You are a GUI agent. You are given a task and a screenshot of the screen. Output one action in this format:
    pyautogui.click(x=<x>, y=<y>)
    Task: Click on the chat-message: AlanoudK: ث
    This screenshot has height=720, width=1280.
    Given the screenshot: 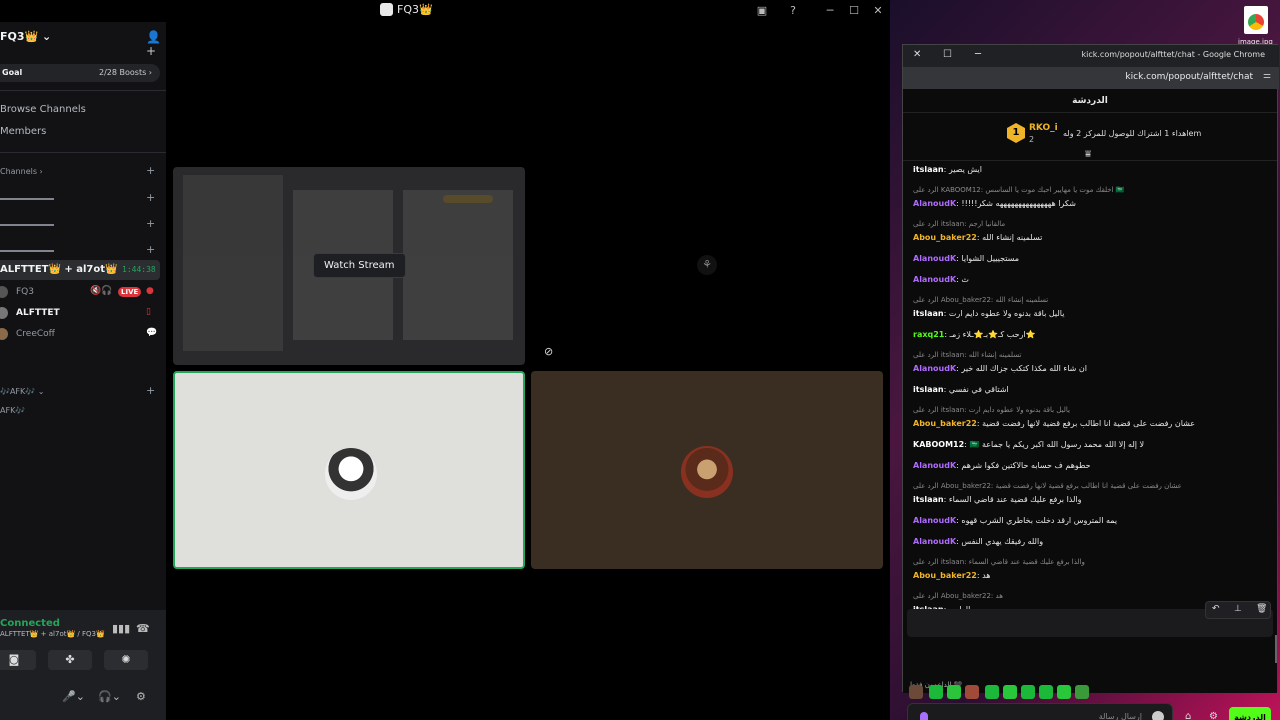 What is the action you would take?
    pyautogui.click(x=1091, y=279)
    